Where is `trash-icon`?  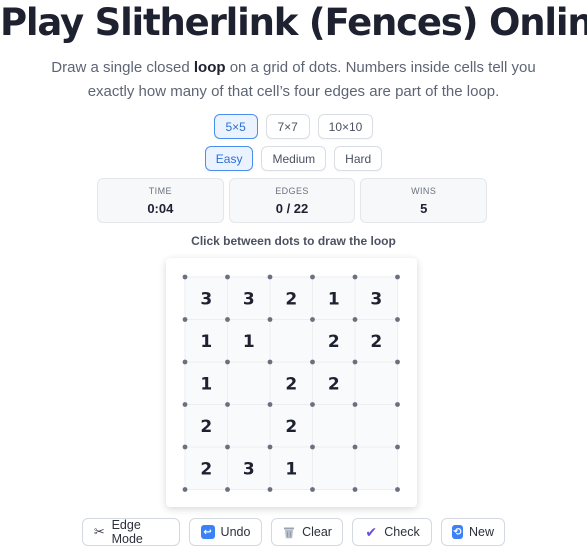
trash-icon is located at coordinates (289, 532).